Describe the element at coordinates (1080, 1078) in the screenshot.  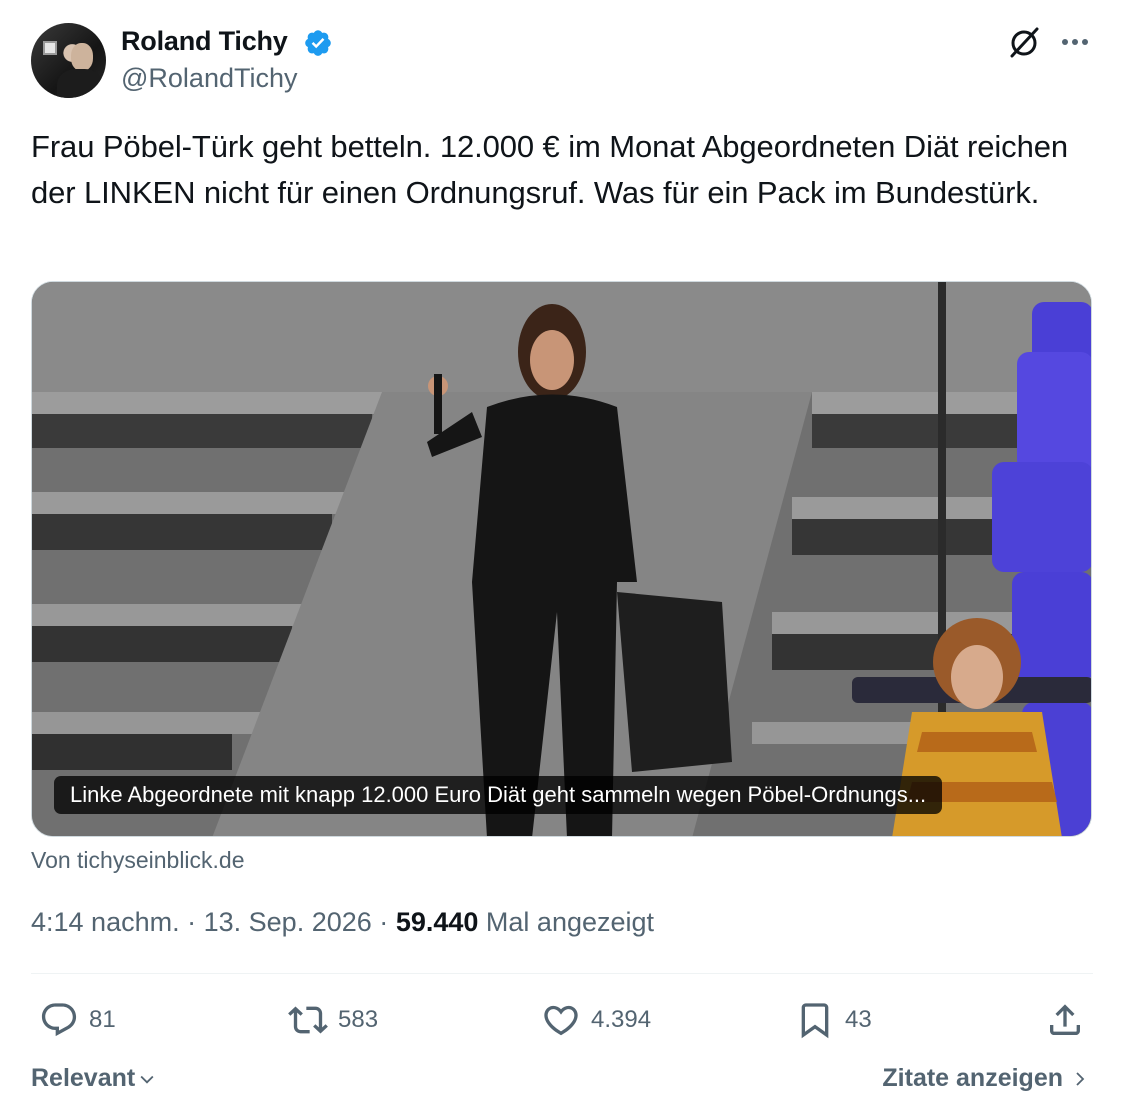
I see `chevron-right-icon` at that location.